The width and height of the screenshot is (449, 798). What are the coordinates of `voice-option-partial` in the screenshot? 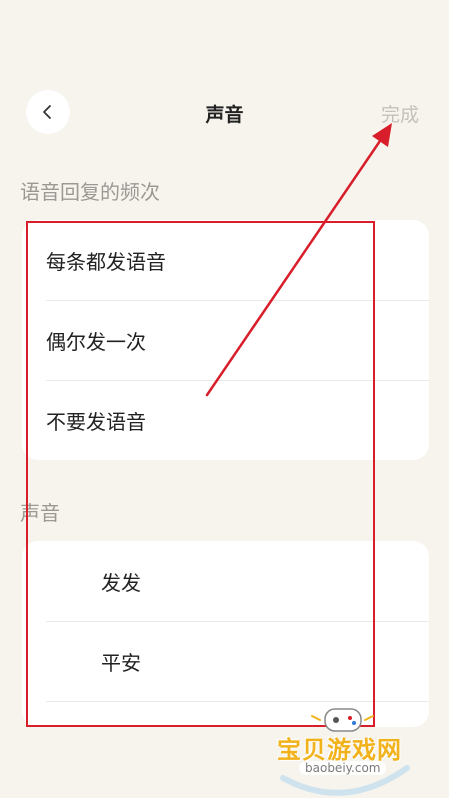 It's located at (225, 714).